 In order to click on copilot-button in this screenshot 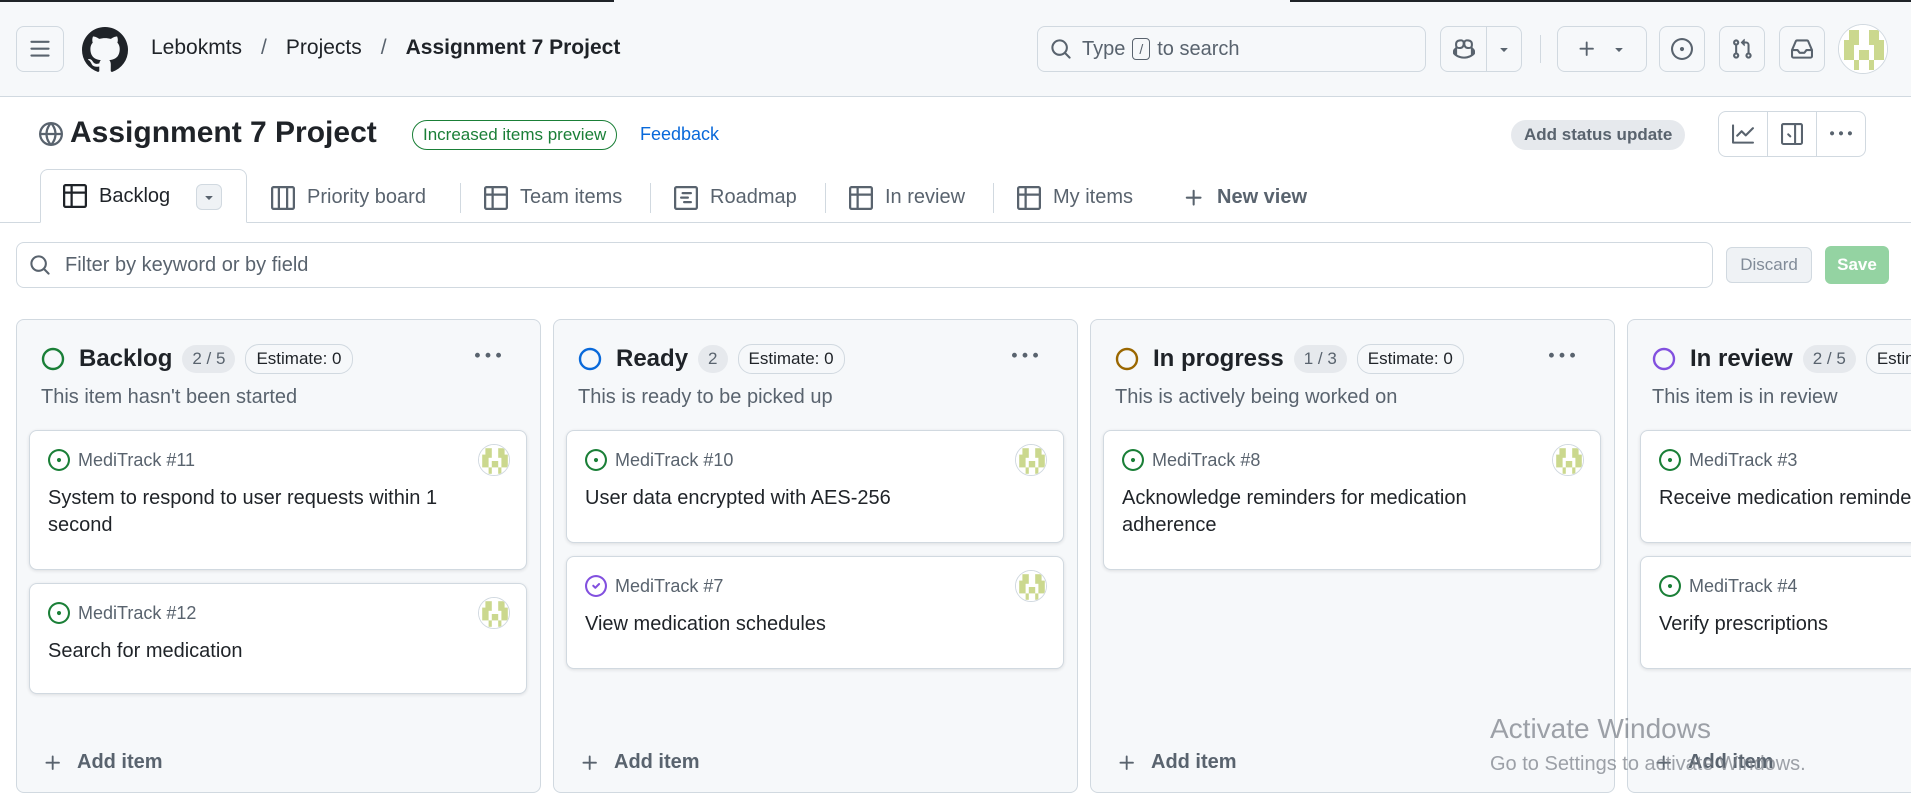, I will do `click(1464, 49)`.